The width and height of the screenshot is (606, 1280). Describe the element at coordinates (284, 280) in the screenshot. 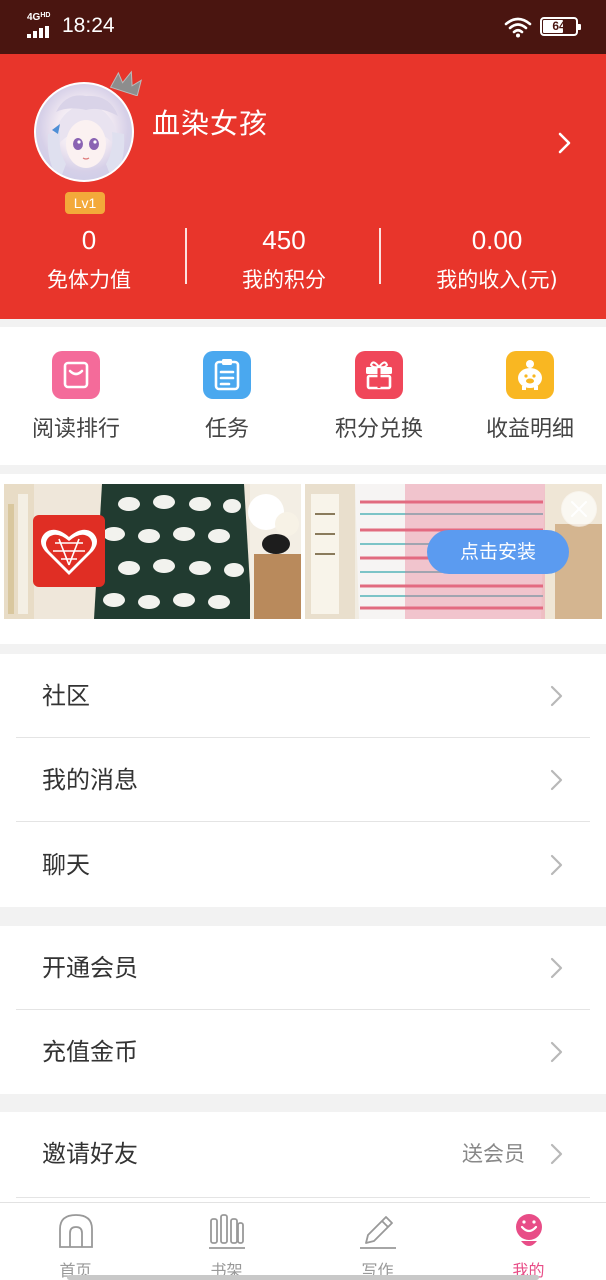

I see `stat-label: 我的积分` at that location.